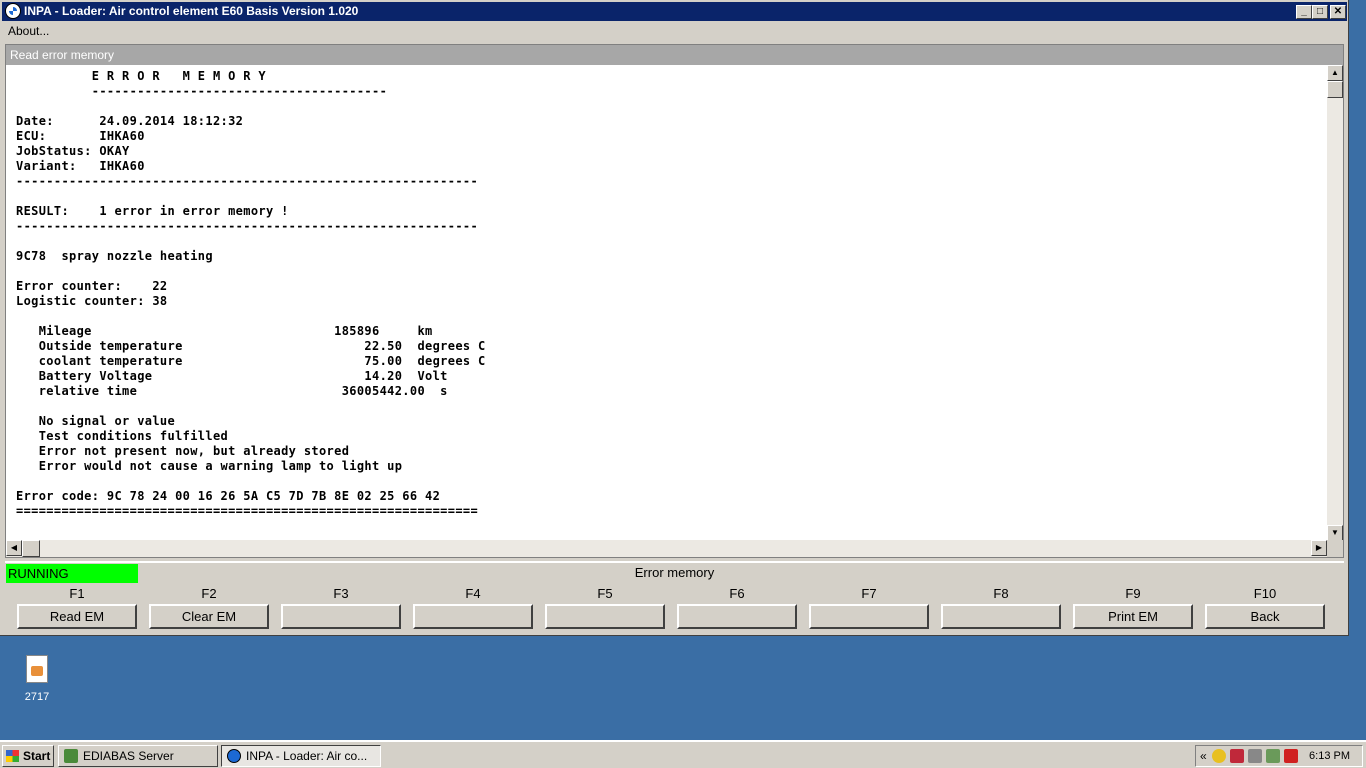 This screenshot has width=1366, height=768. Describe the element at coordinates (13, 11) in the screenshot. I see `bmw-logo-icon` at that location.